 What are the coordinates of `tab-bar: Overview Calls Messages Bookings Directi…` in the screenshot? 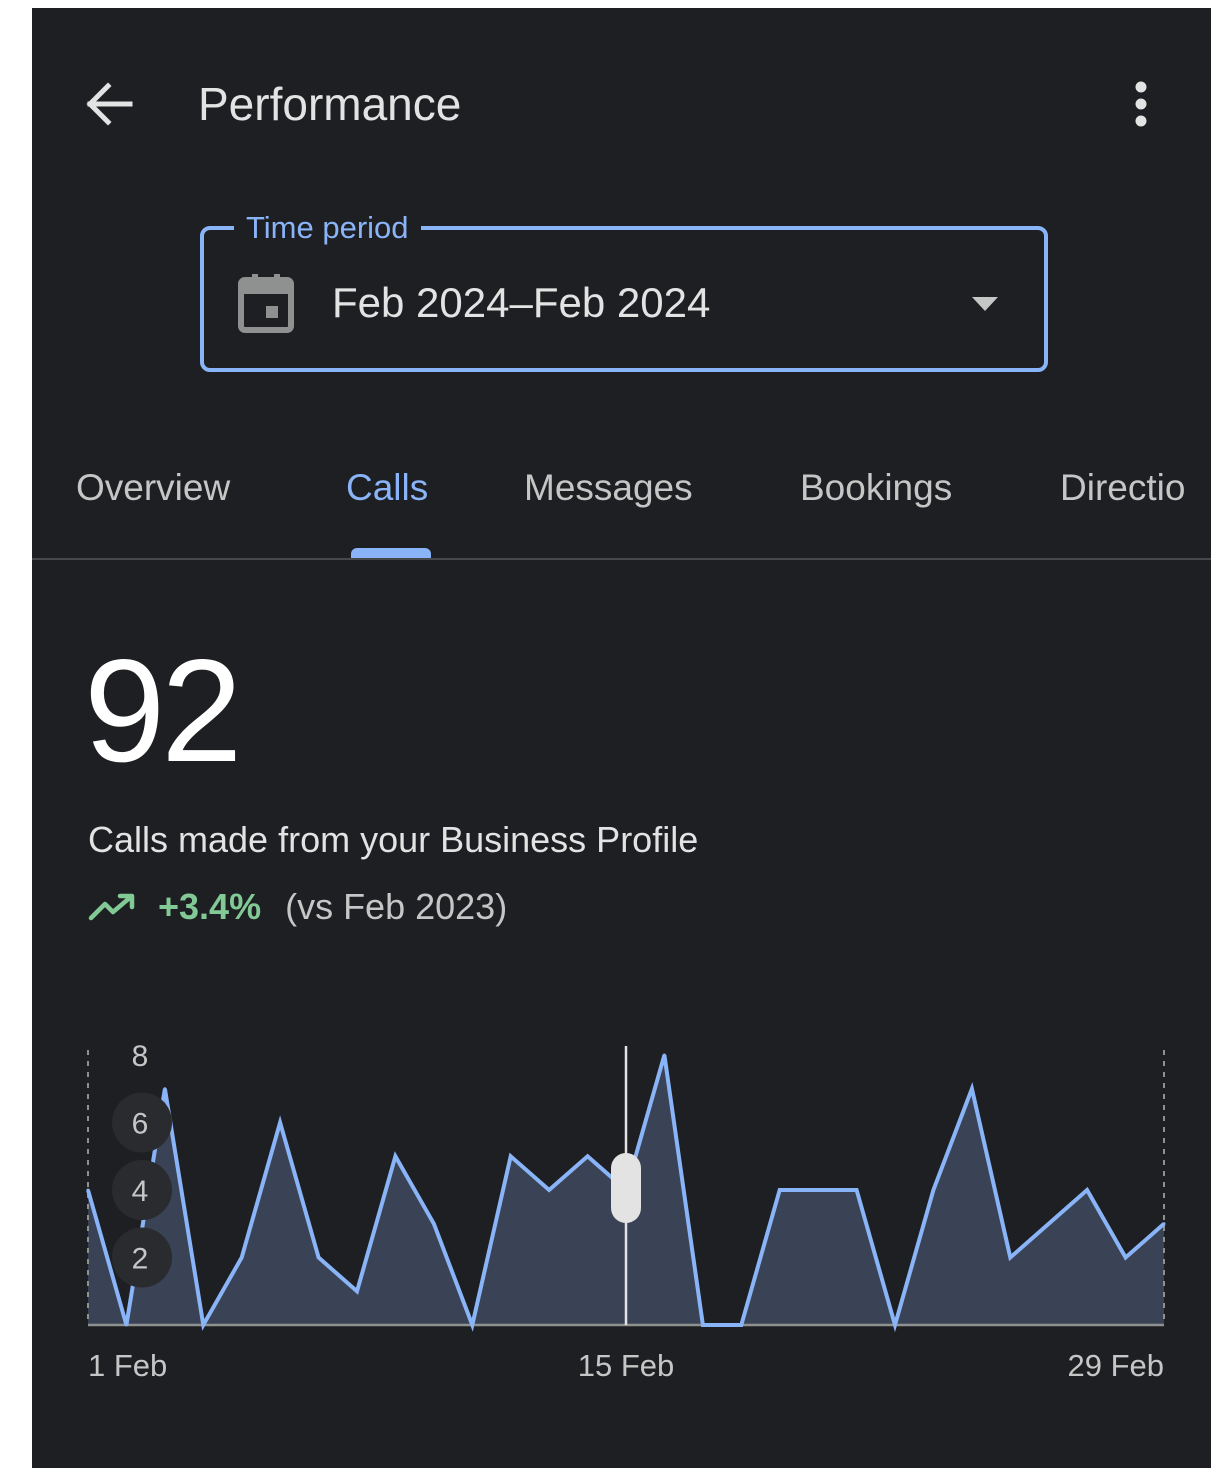 It's located at (621, 504).